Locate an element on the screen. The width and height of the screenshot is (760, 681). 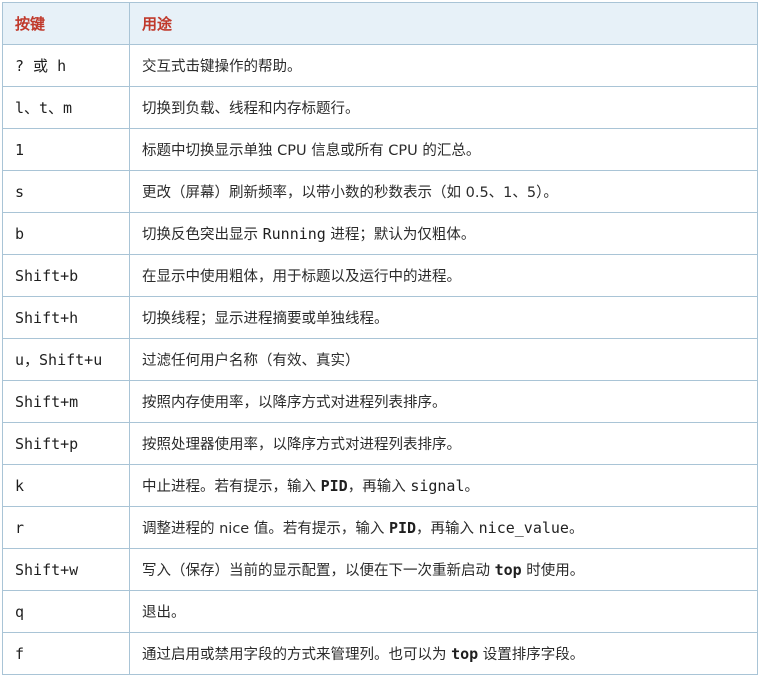
usage-cell: 写入（保存）当前的显示配置，以便在下一次重新启动 top 时使用。 is located at coordinates (443, 569).